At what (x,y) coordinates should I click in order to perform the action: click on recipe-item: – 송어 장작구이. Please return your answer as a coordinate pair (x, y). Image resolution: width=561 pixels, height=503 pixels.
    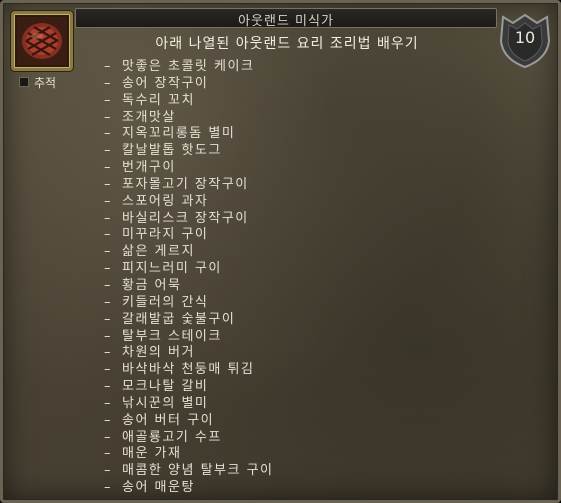
    Looking at the image, I should click on (189, 84).